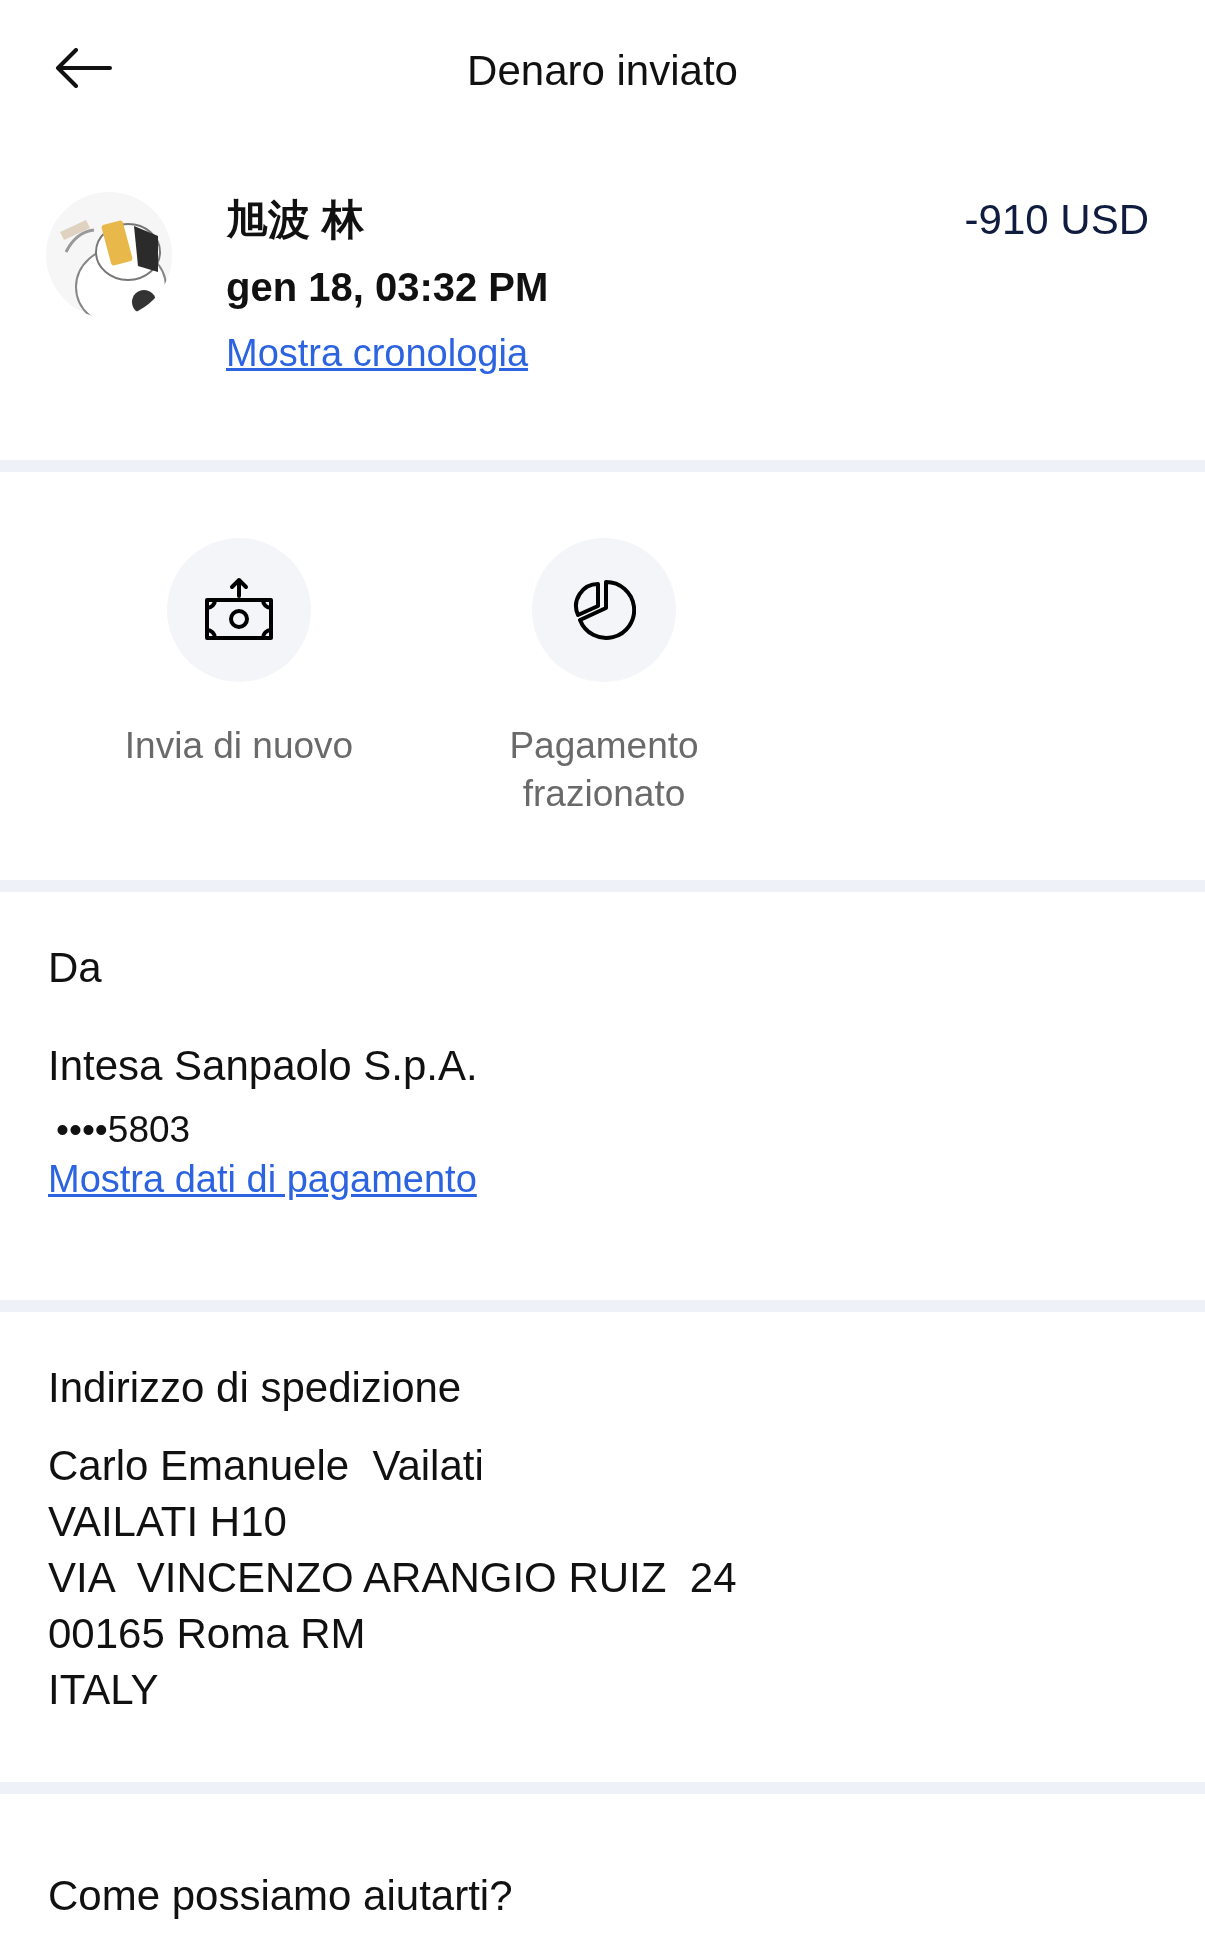 The image size is (1205, 1951). I want to click on address-line: VIA VINCENZO ARANGIO RUIZ 24, so click(392, 1578).